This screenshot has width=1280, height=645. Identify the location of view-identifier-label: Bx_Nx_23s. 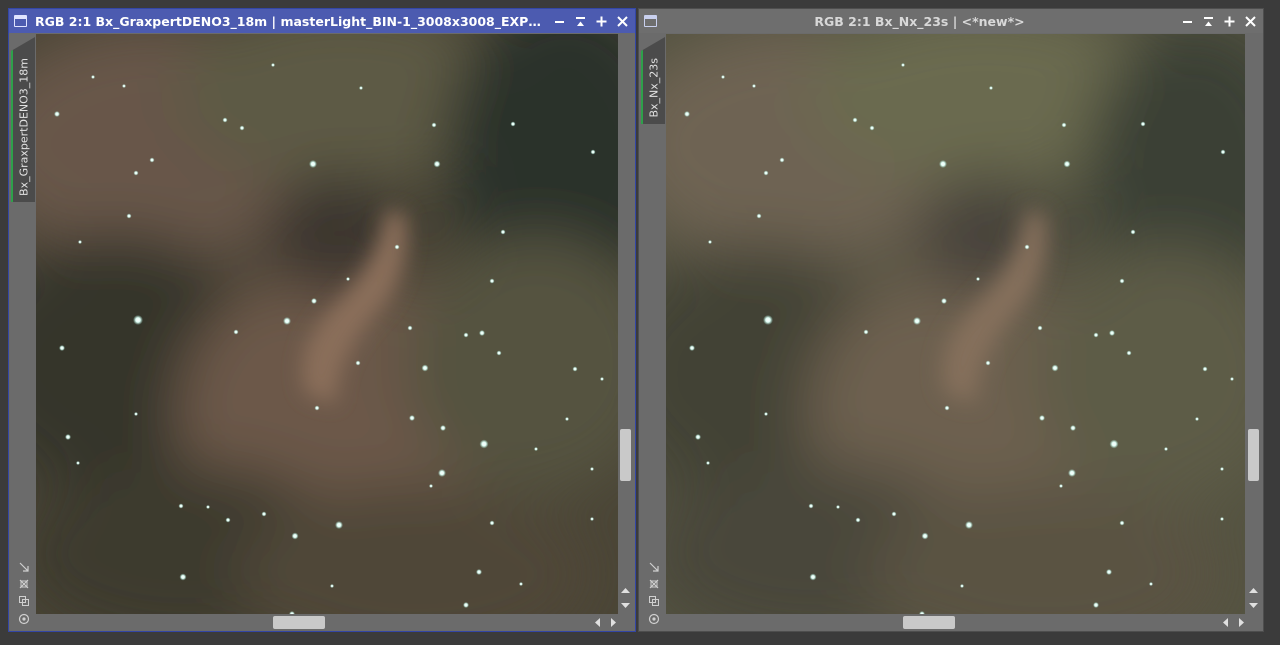
(654, 88).